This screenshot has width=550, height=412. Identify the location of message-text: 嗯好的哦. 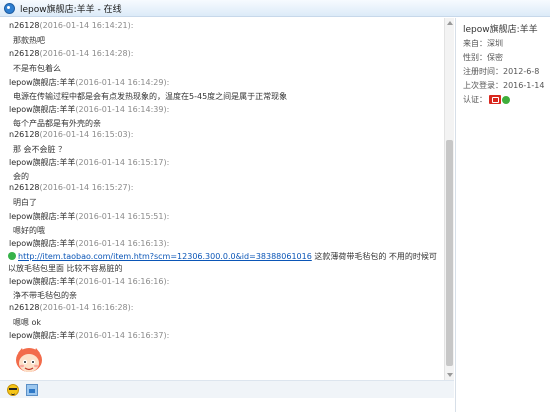
(29, 230).